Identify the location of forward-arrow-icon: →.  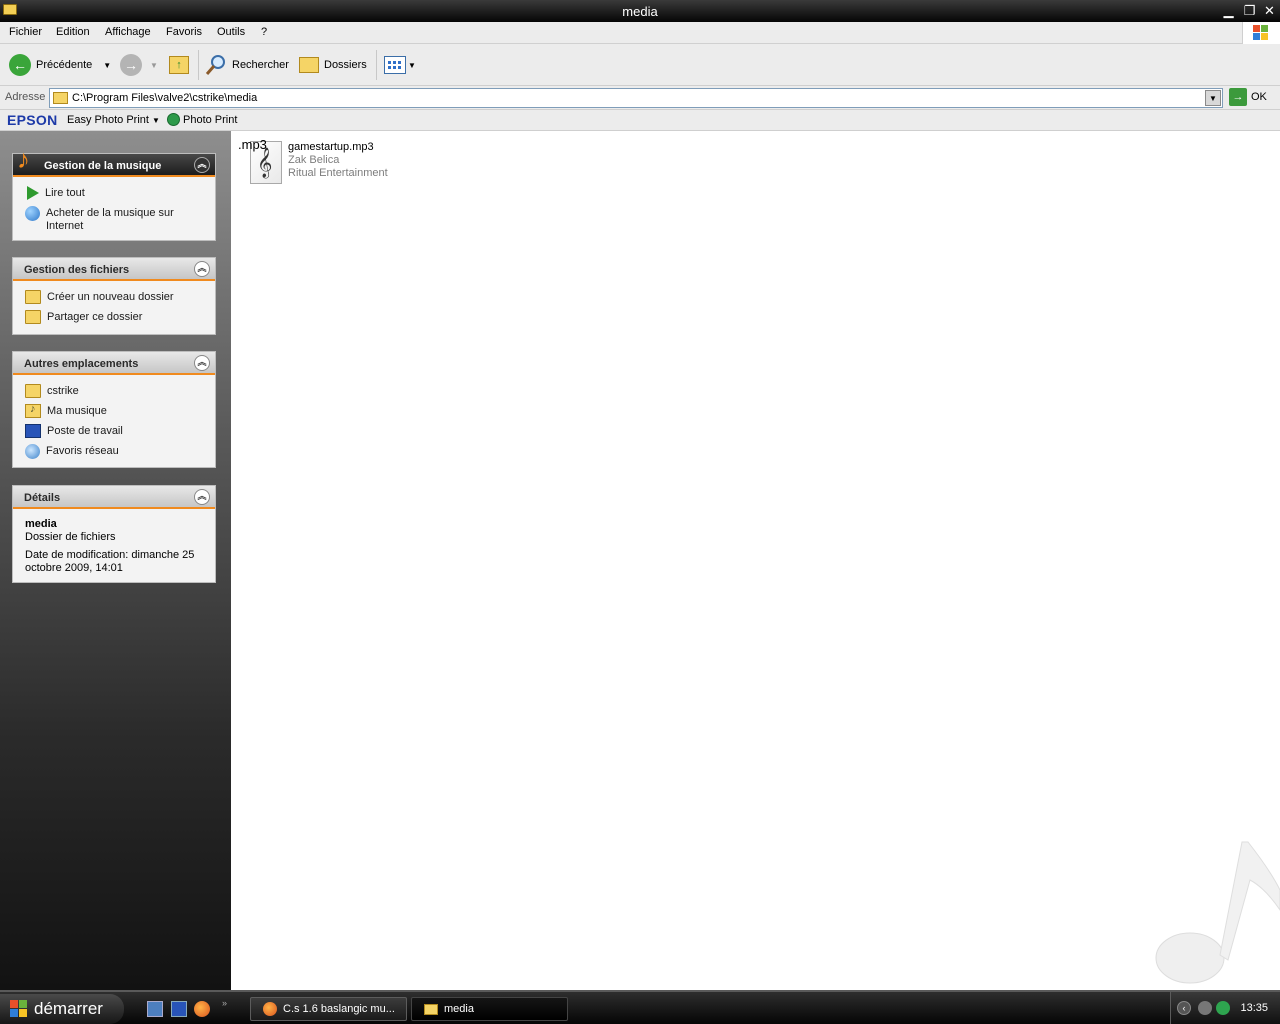
(131, 65).